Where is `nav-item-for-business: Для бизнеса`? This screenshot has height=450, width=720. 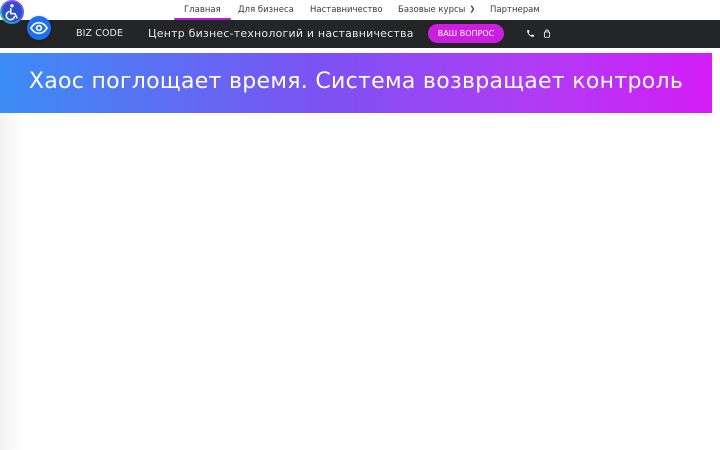 nav-item-for-business: Для бизнеса is located at coordinates (266, 10).